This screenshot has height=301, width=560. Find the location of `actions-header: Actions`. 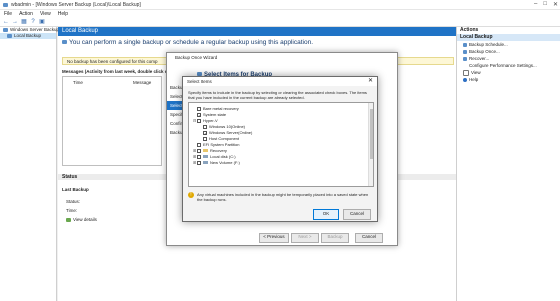

actions-header: Actions is located at coordinates (469, 30).